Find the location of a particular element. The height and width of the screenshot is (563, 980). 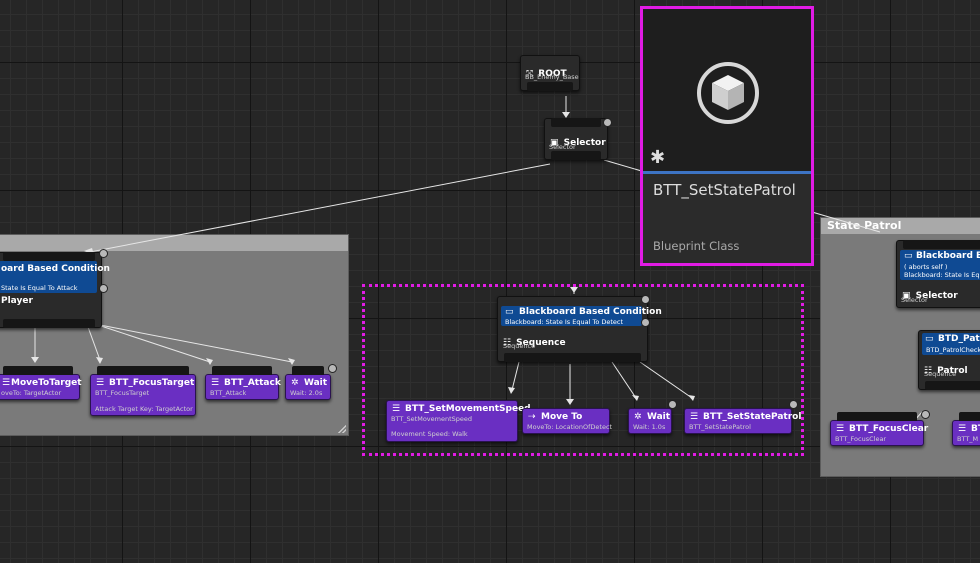

top-selector-index-badge is located at coordinates (607, 122).